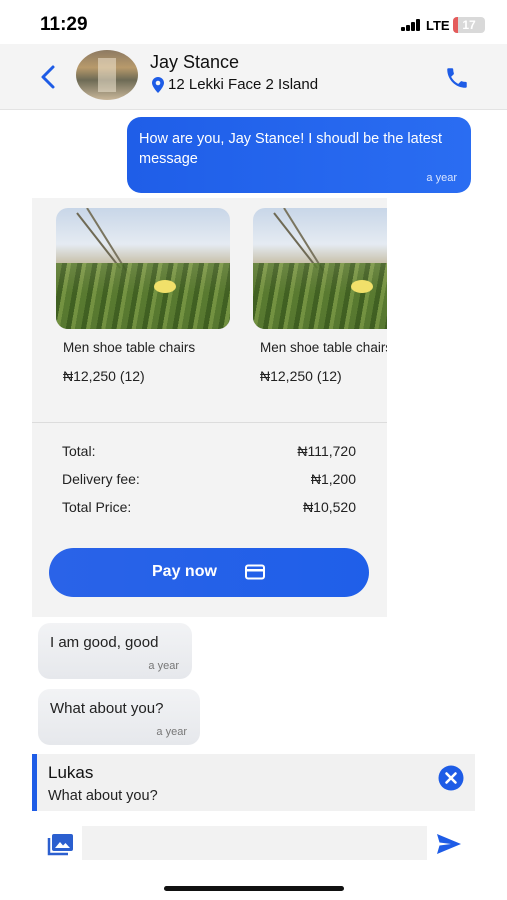 The width and height of the screenshot is (507, 900). Describe the element at coordinates (184, 571) in the screenshot. I see `pay-now-label: Pay now` at that location.